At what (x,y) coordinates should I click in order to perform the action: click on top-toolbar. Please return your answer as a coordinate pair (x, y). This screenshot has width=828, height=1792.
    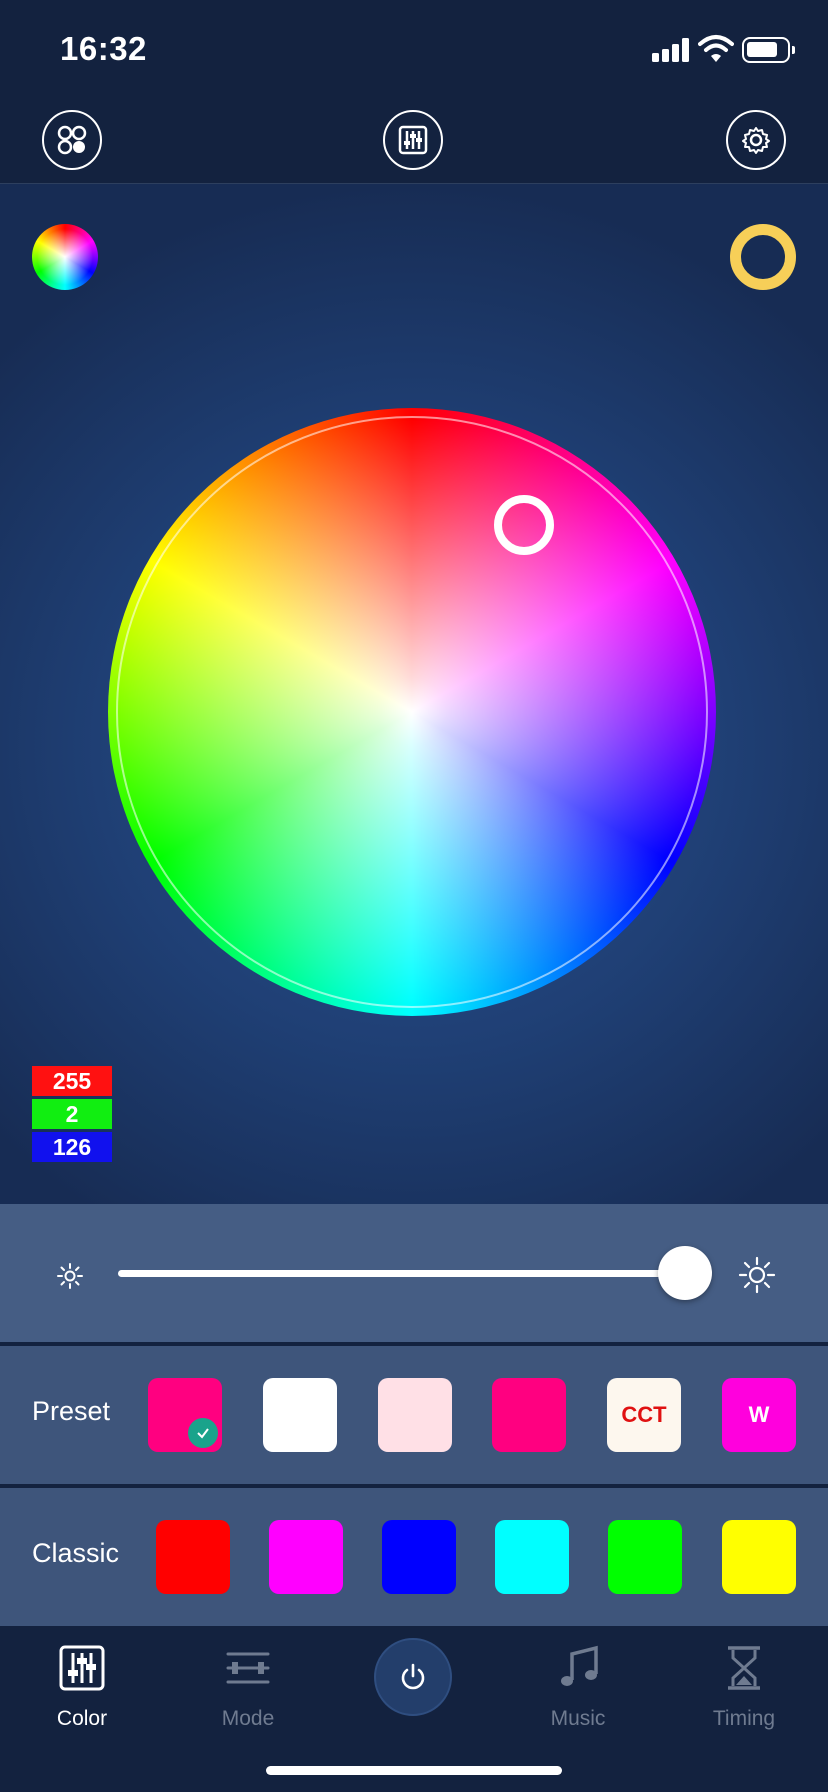
    Looking at the image, I should click on (414, 140).